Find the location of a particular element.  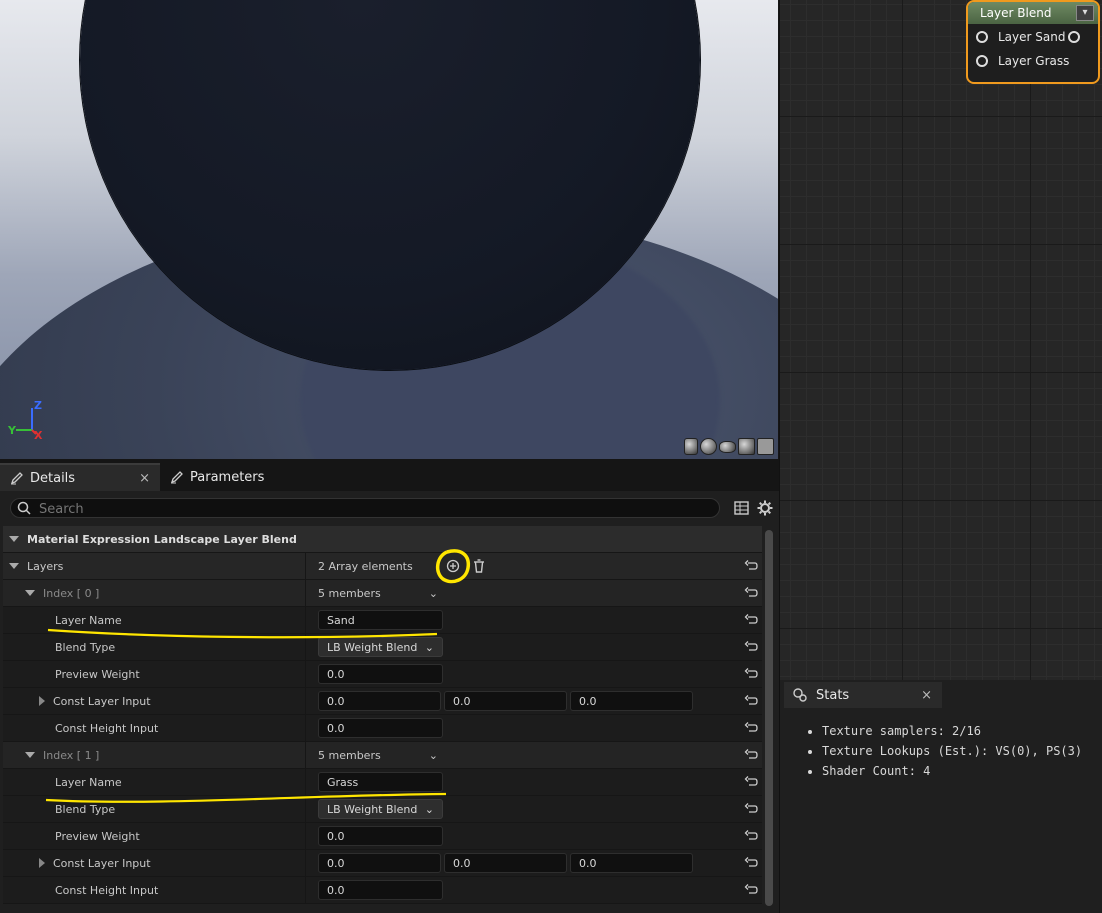

details-scrollbar is located at coordinates (769, 718).